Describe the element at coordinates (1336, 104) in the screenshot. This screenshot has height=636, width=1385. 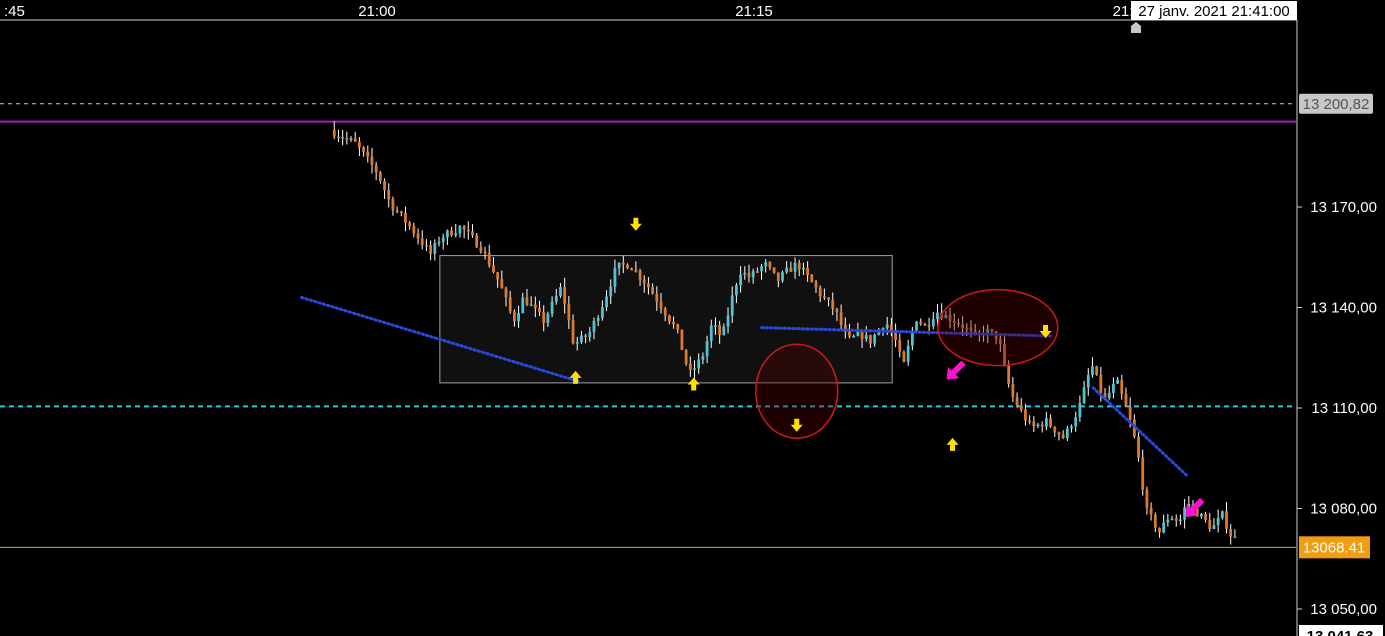
I see `reference-price-label: 13 200,82` at that location.